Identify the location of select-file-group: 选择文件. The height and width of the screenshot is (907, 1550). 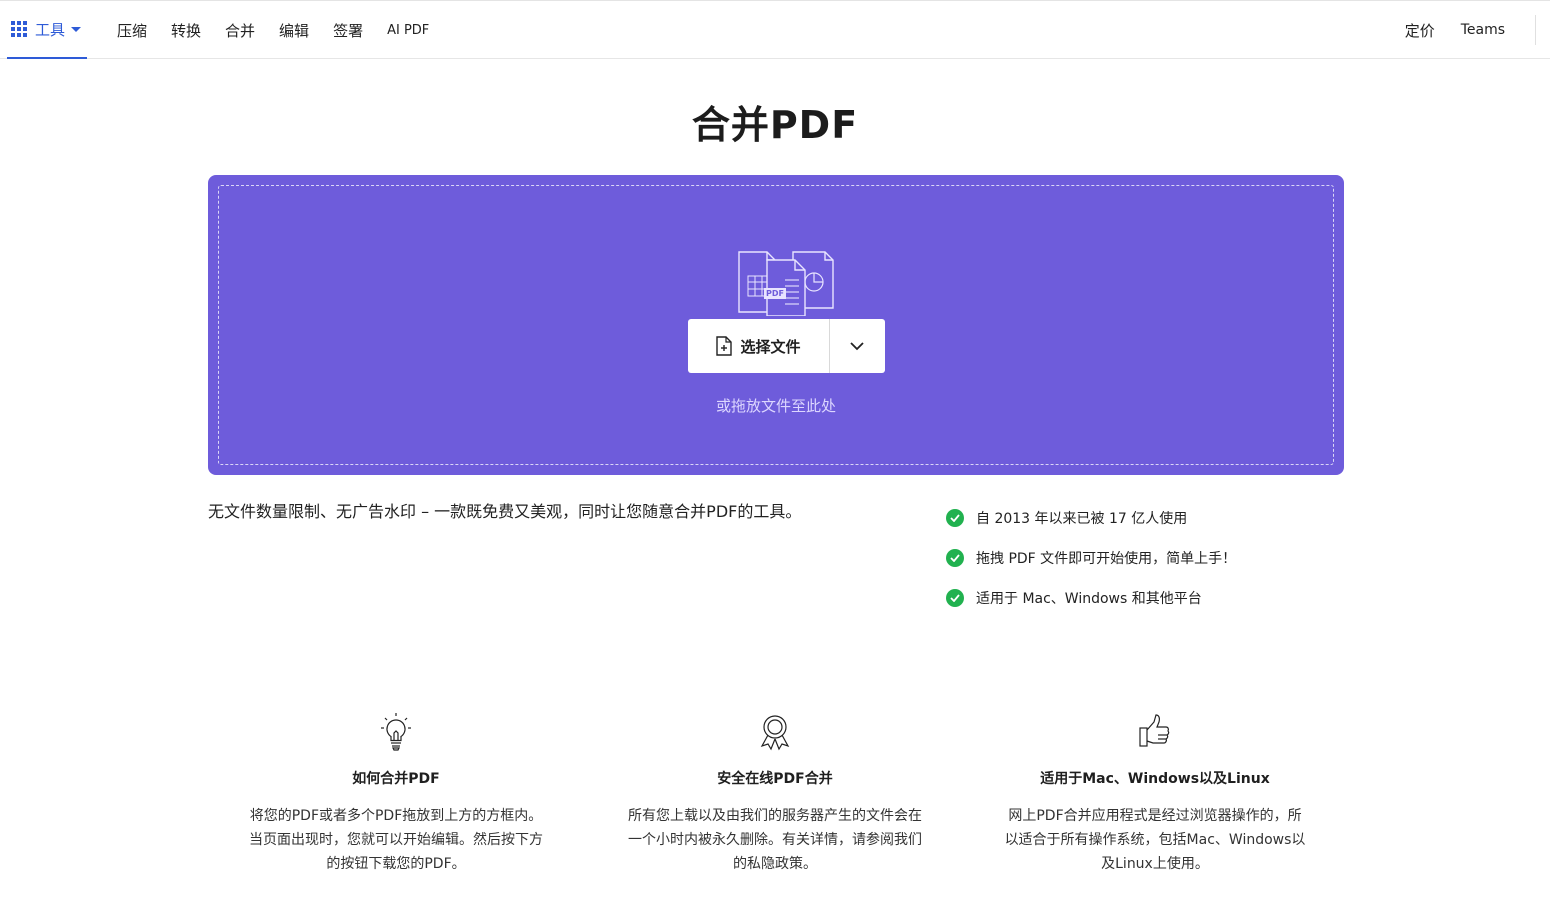
(786, 346).